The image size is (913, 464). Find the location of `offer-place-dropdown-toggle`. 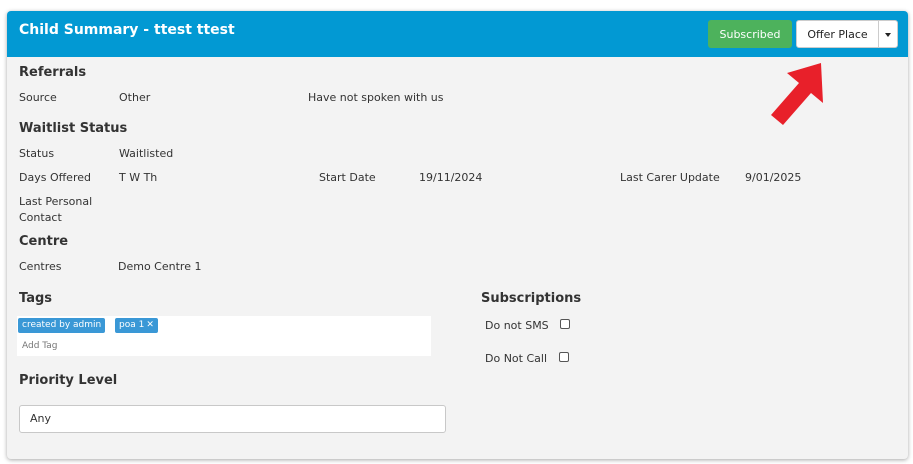

offer-place-dropdown-toggle is located at coordinates (888, 34).